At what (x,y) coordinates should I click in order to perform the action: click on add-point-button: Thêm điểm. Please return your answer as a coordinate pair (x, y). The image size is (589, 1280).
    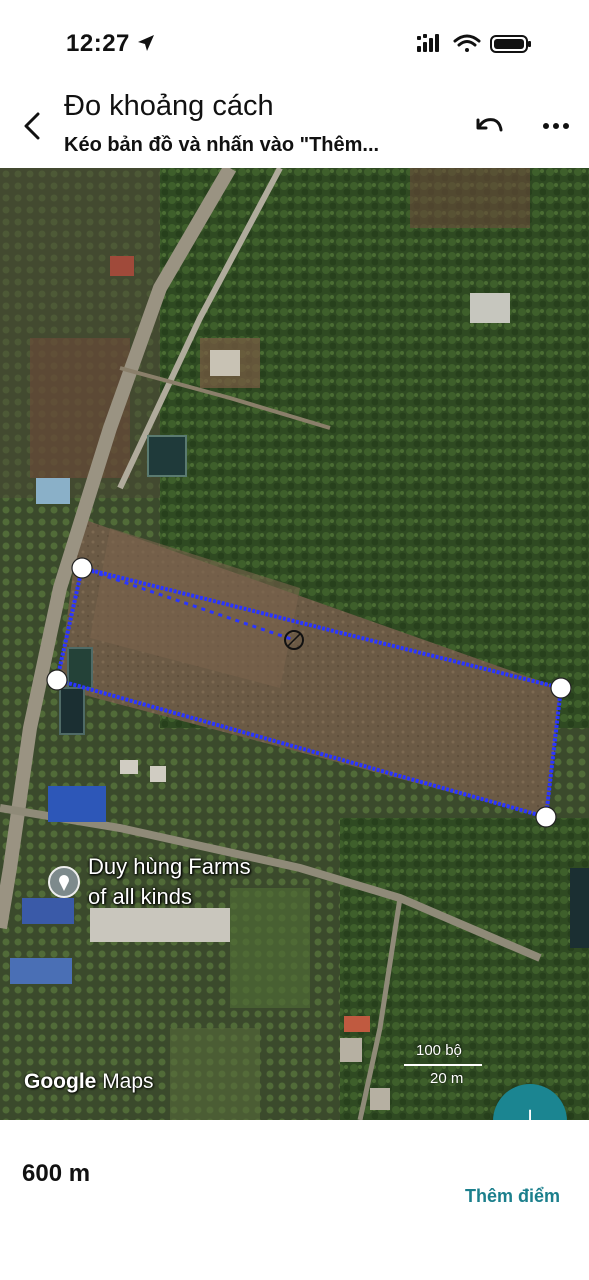
    Looking at the image, I should click on (512, 1196).